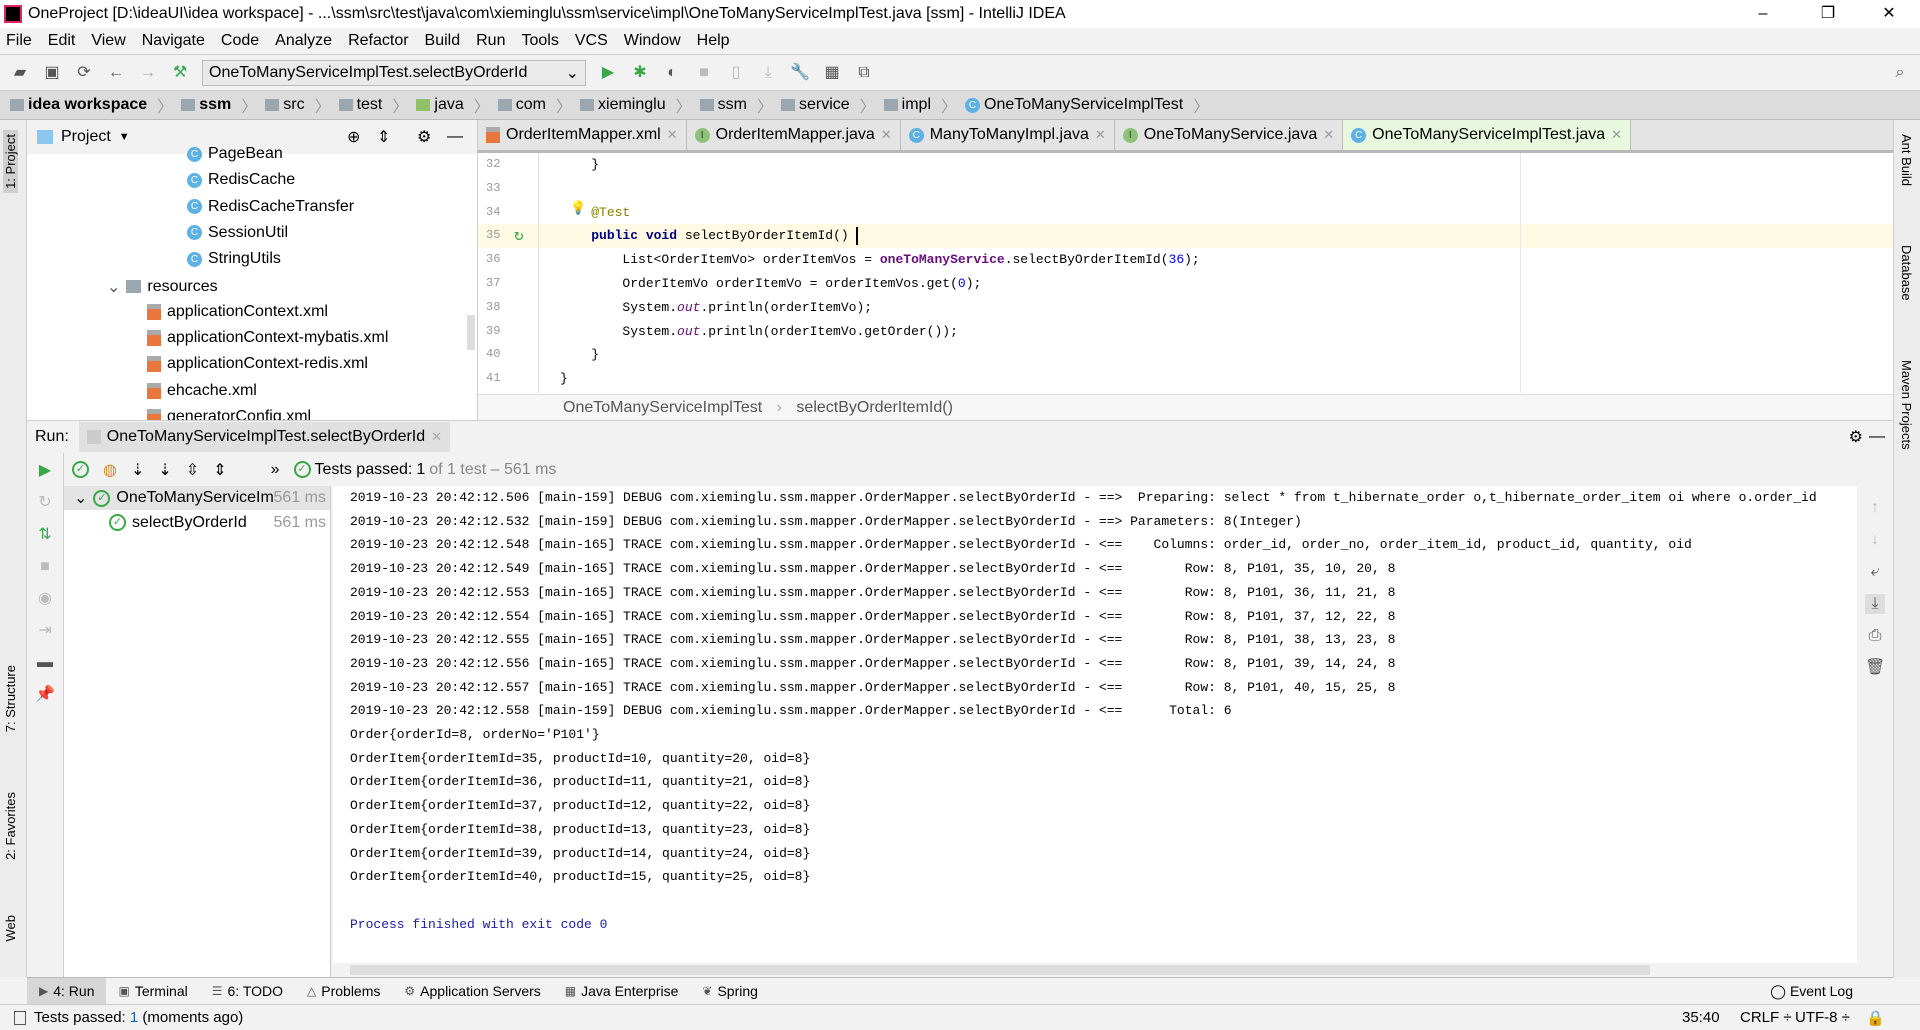 The image size is (1920, 1030). I want to click on show-passed-toggle: ✓, so click(80, 469).